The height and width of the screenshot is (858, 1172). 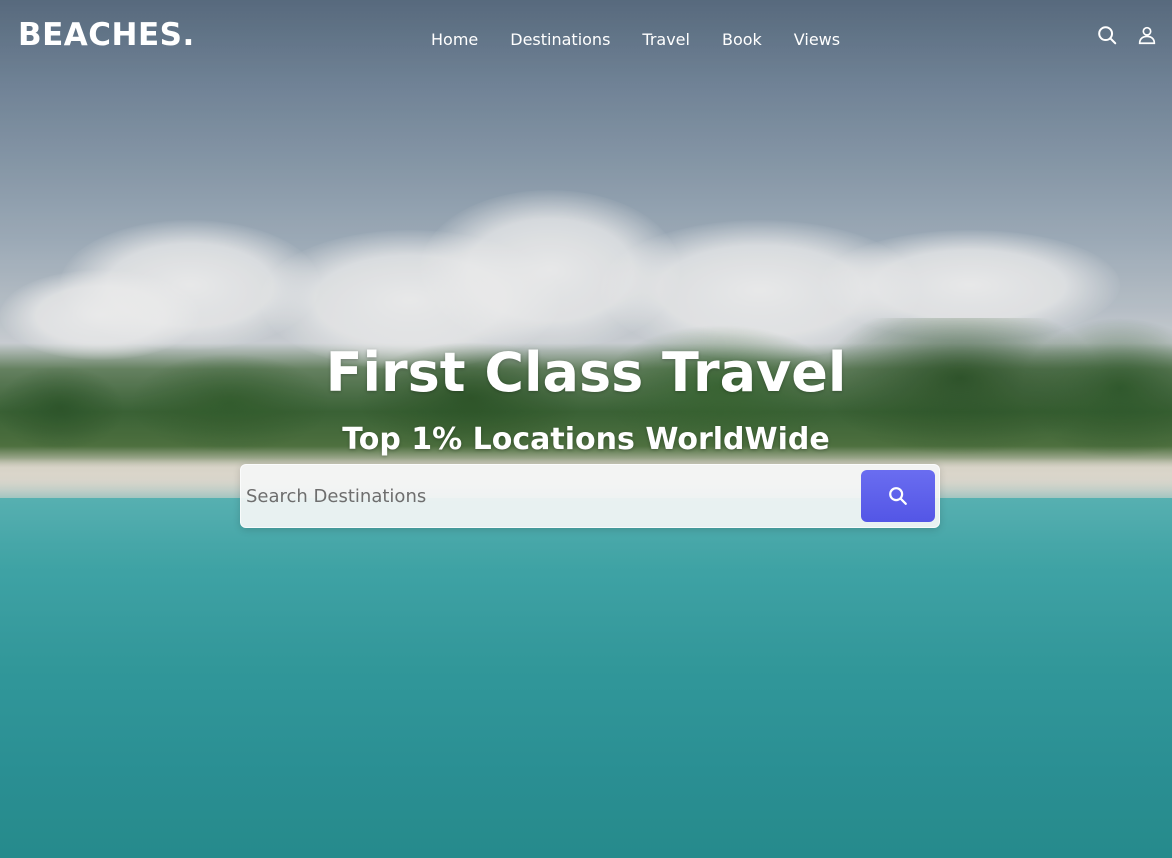 I want to click on nav-link-views: Views, so click(x=817, y=40).